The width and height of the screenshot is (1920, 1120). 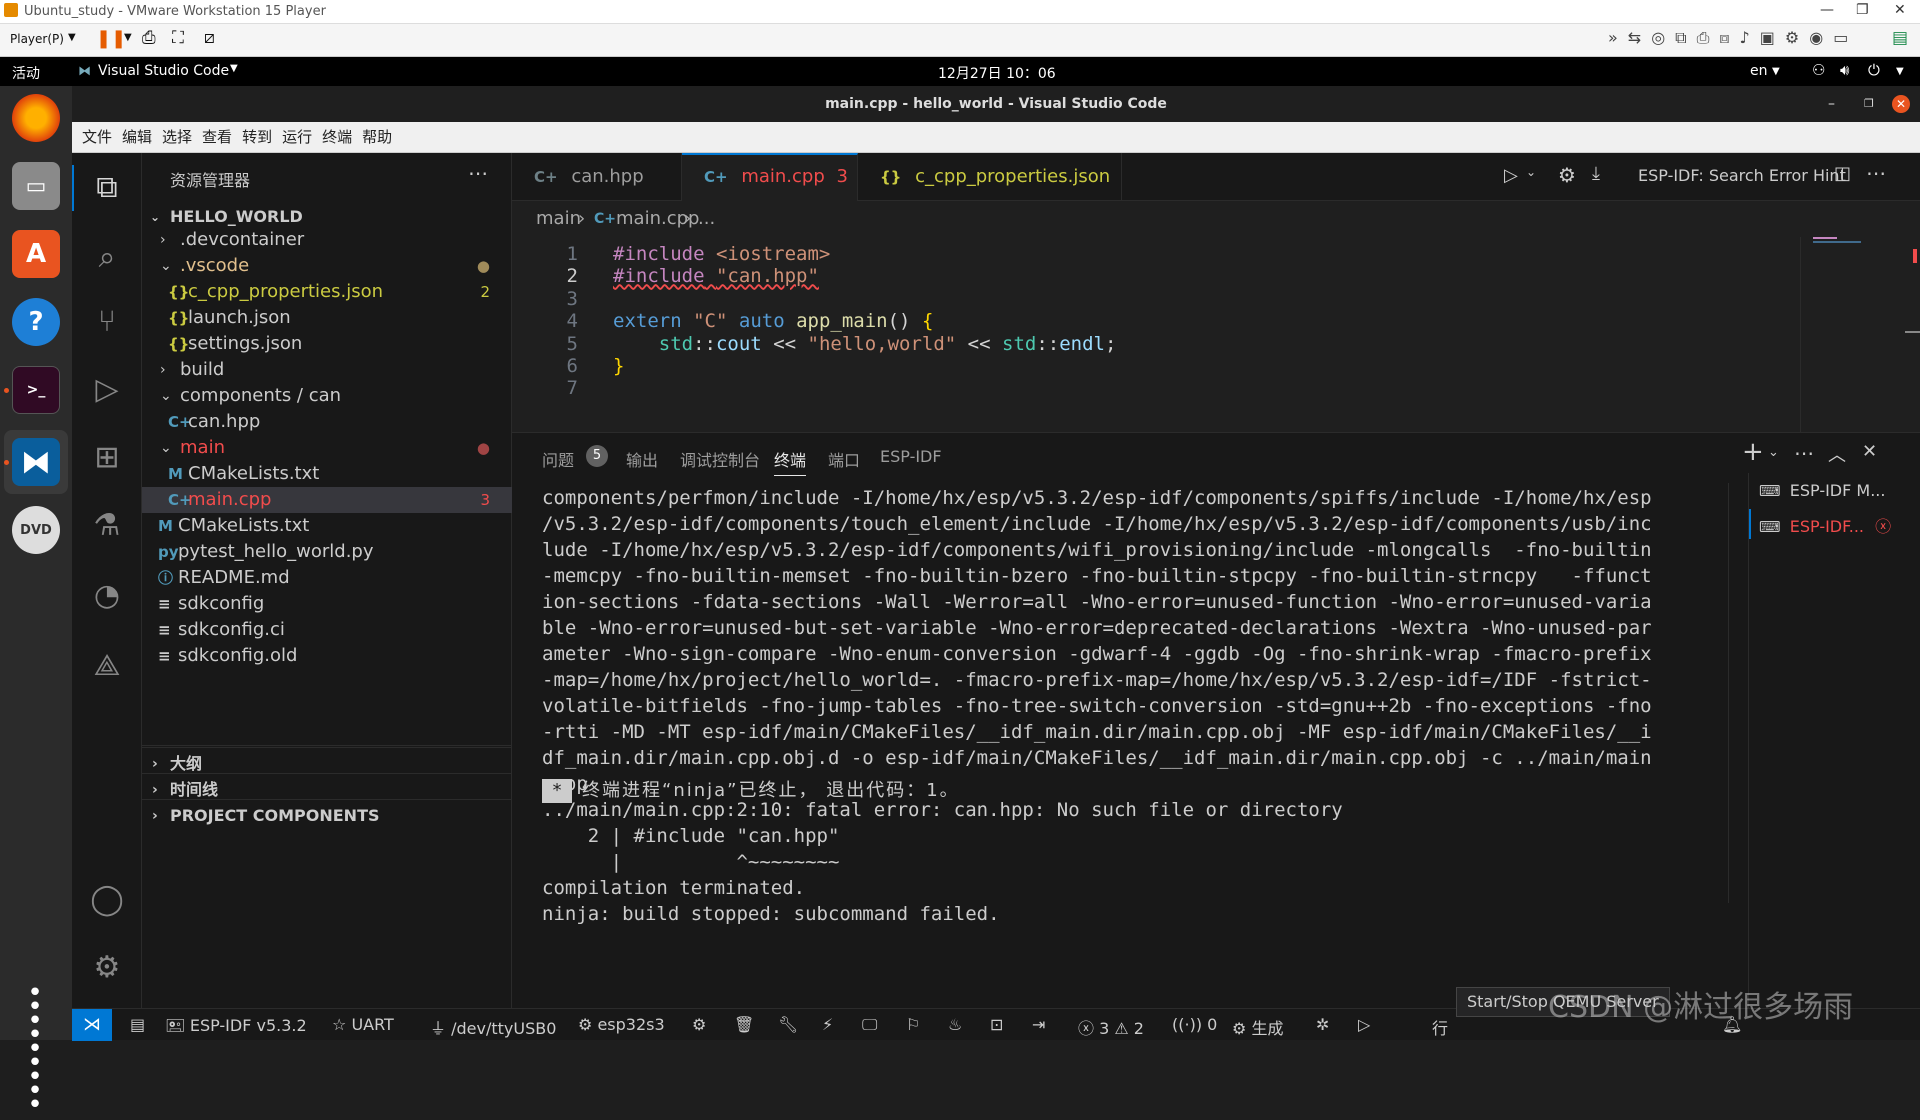 What do you see at coordinates (363, 1024) in the screenshot?
I see `uart-selector: ☆ UART` at bounding box center [363, 1024].